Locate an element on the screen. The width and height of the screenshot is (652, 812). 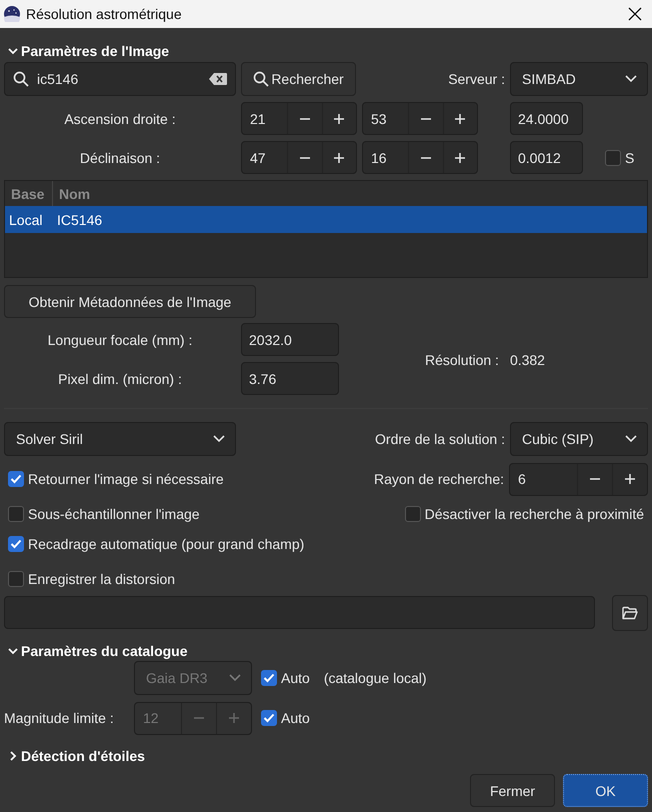
input-field: 3.76 is located at coordinates (290, 378).